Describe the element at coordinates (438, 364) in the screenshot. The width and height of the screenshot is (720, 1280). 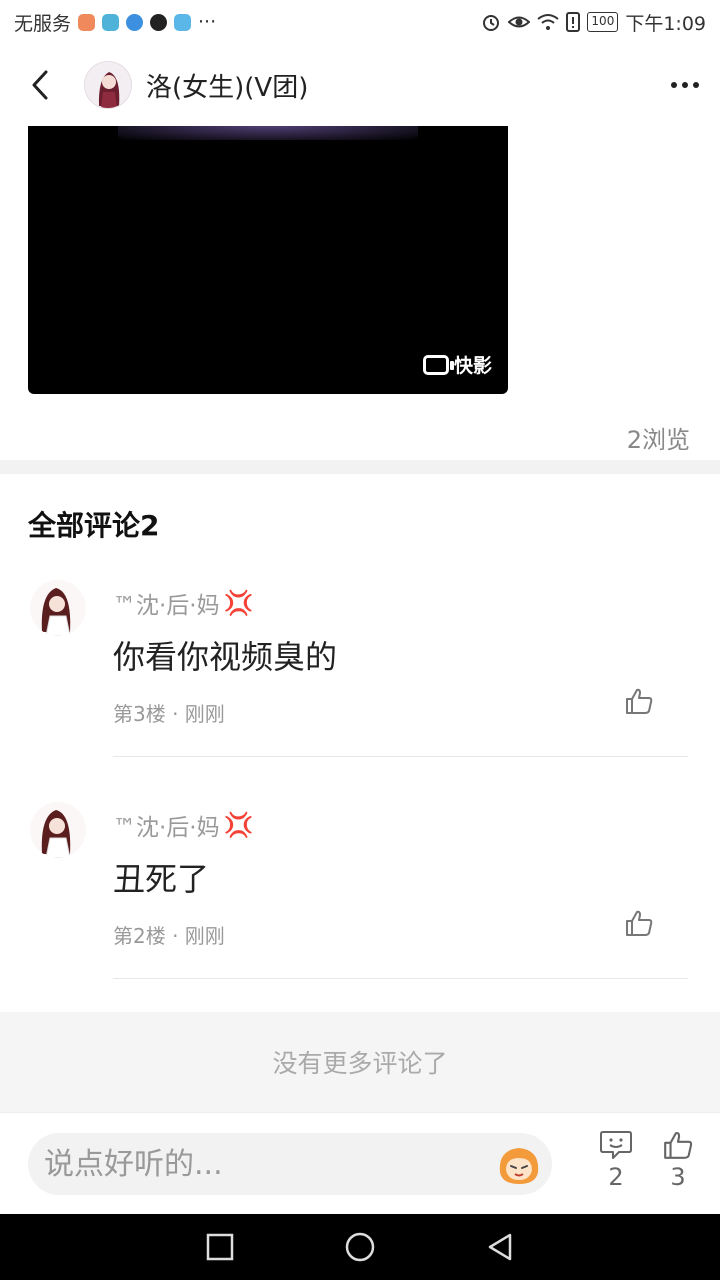
I see `camera-icon` at that location.